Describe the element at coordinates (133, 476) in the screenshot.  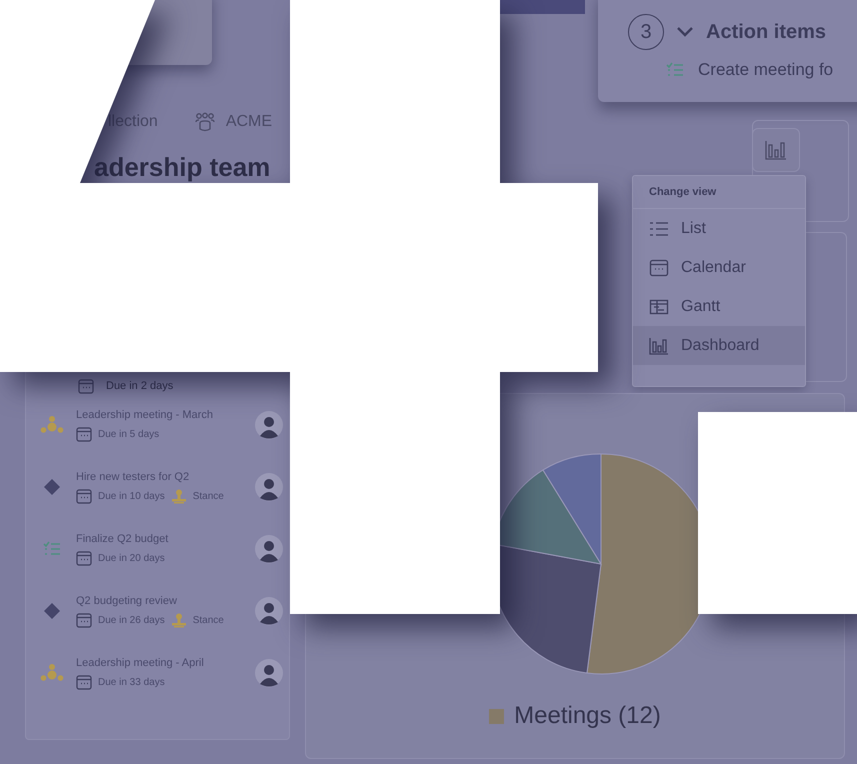
I see `task-title: Hire new testers for Q2` at that location.